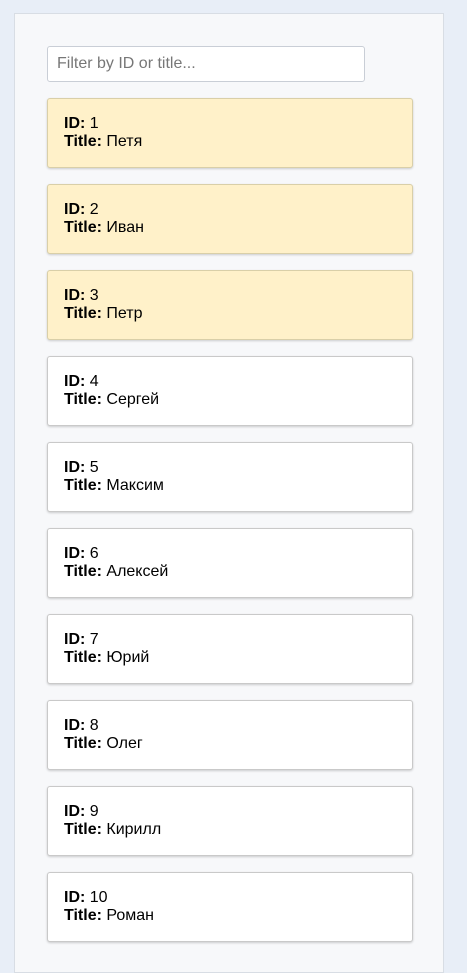 The image size is (467, 973). I want to click on list-item: ID: 6 Title: Алексей, so click(230, 563).